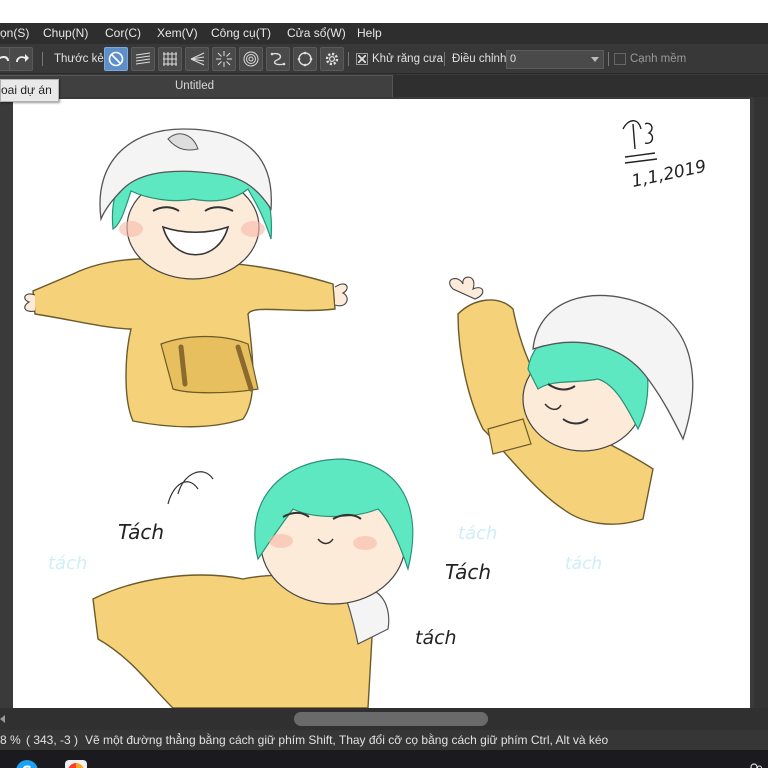 This screenshot has height=768, width=768. Describe the element at coordinates (595, 59) in the screenshot. I see `chevron-down-icon` at that location.